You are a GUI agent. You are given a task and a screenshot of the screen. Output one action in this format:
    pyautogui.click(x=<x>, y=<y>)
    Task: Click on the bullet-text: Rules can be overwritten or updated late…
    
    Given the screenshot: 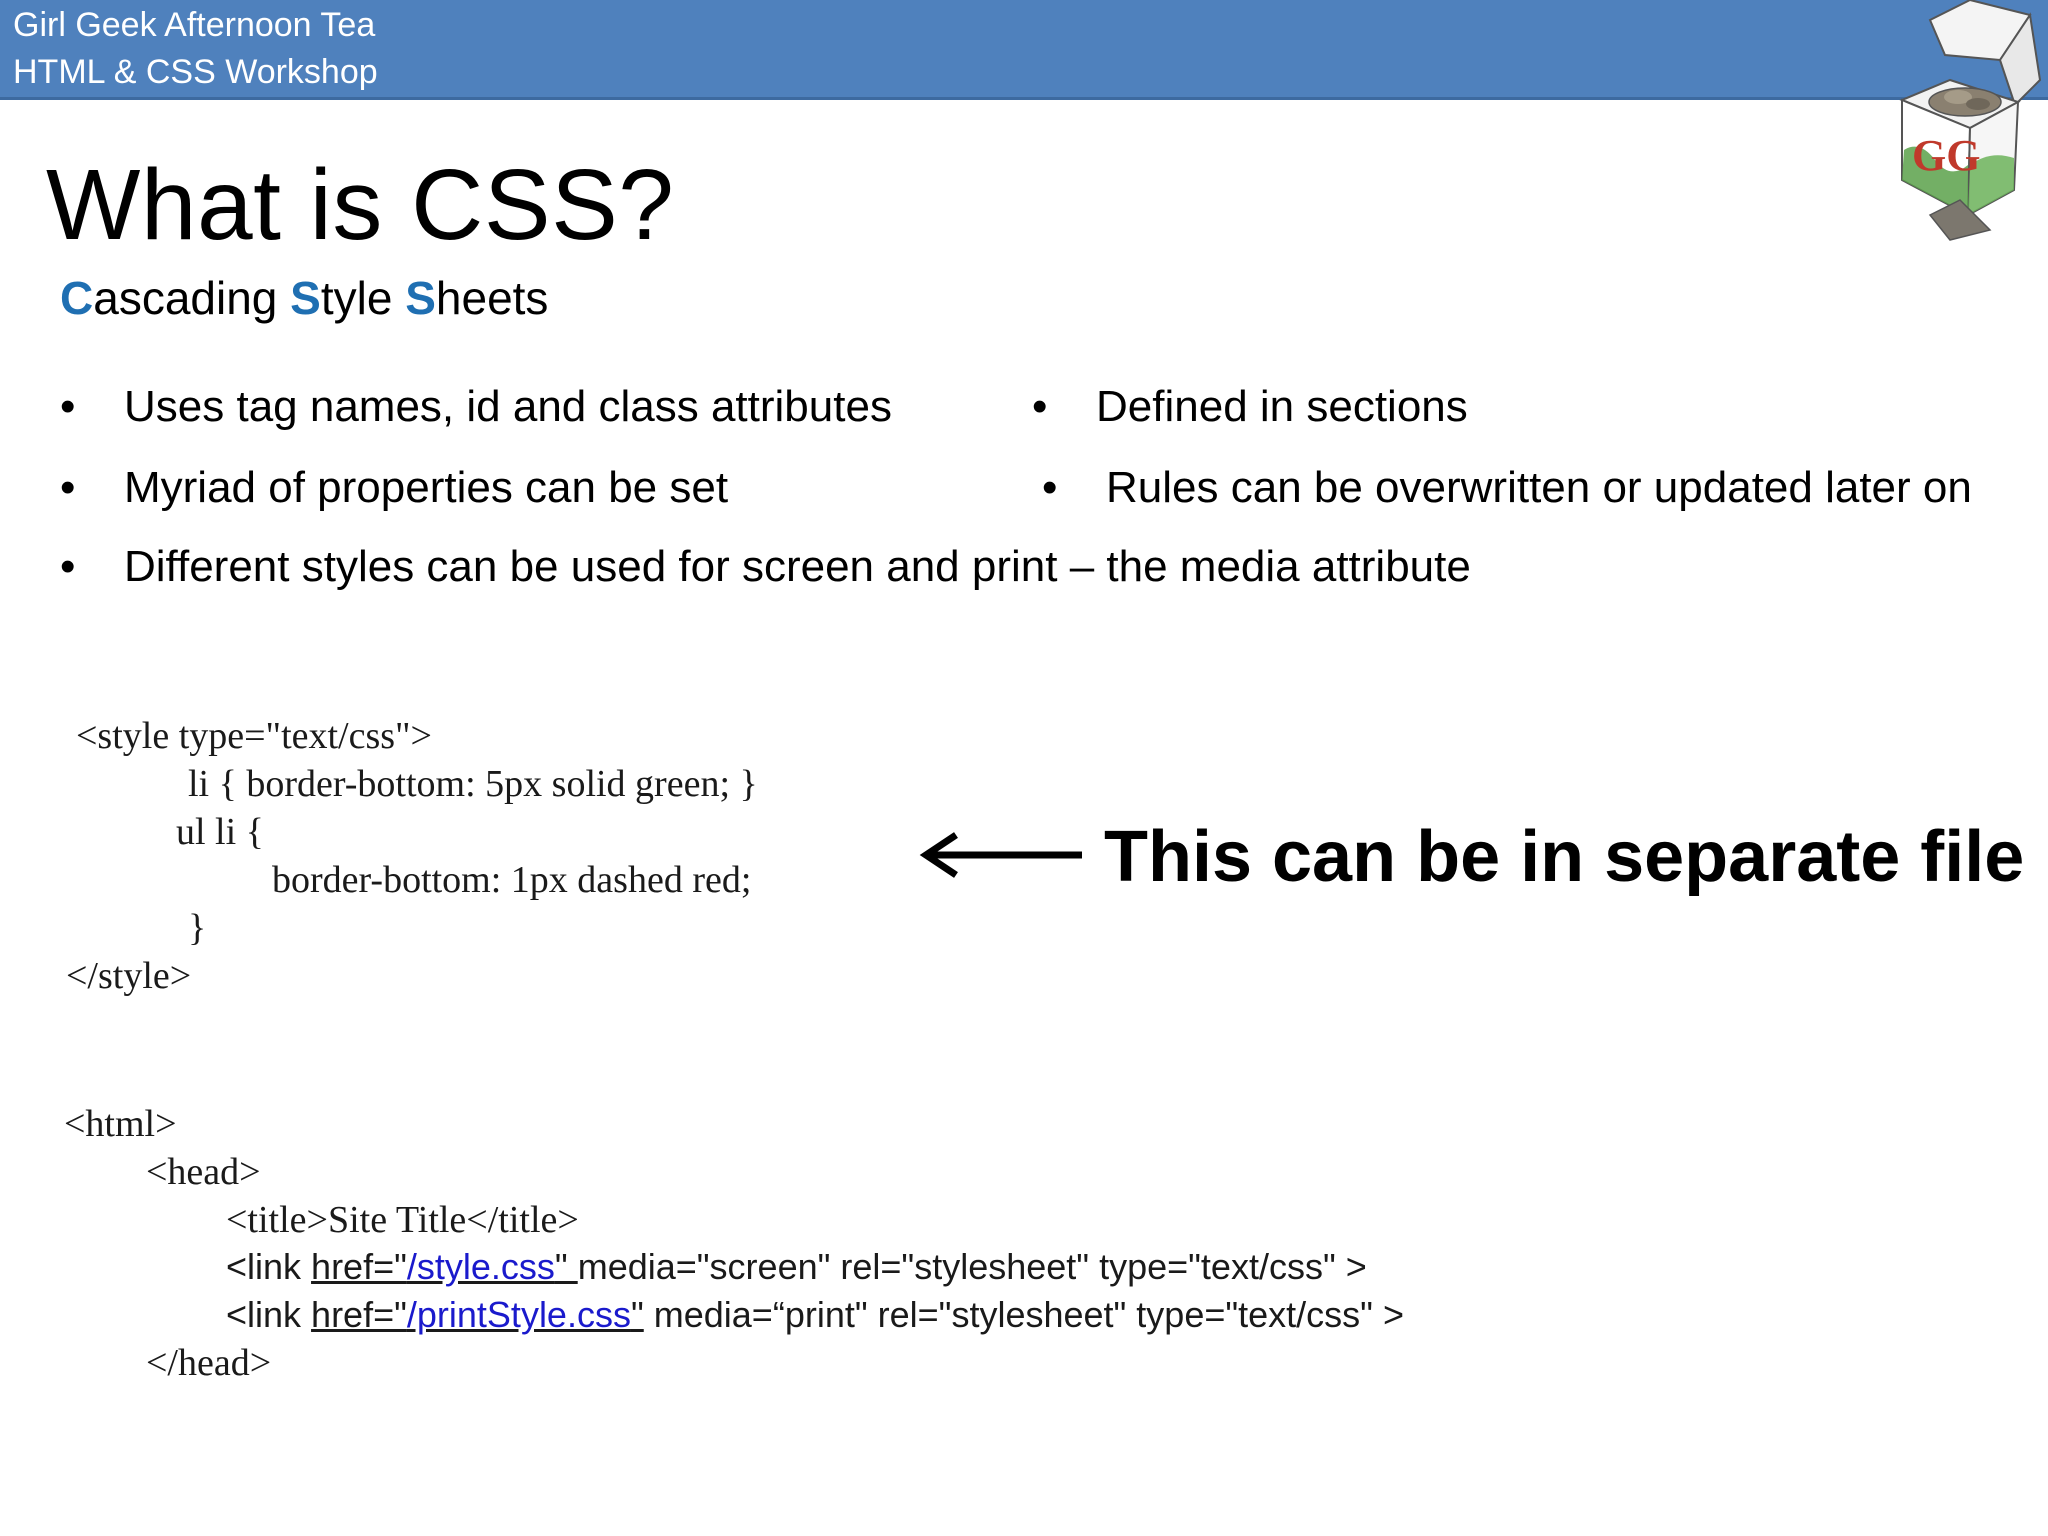 What is the action you would take?
    pyautogui.click(x=1539, y=487)
    